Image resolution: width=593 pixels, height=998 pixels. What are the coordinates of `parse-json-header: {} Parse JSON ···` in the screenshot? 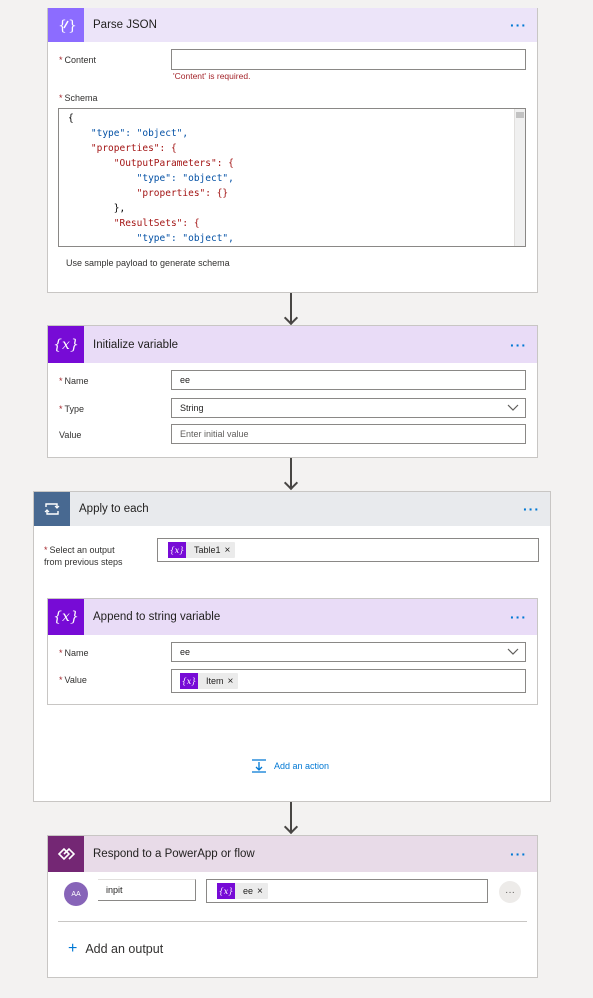 It's located at (292, 25).